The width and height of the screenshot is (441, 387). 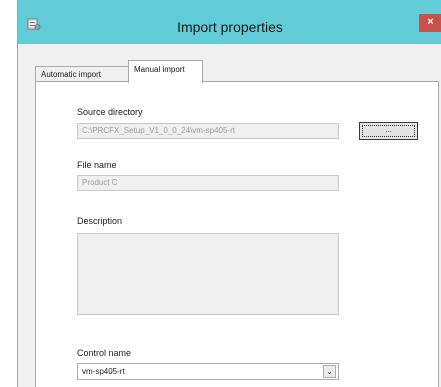 What do you see at coordinates (208, 274) in the screenshot?
I see `description-textarea` at bounding box center [208, 274].